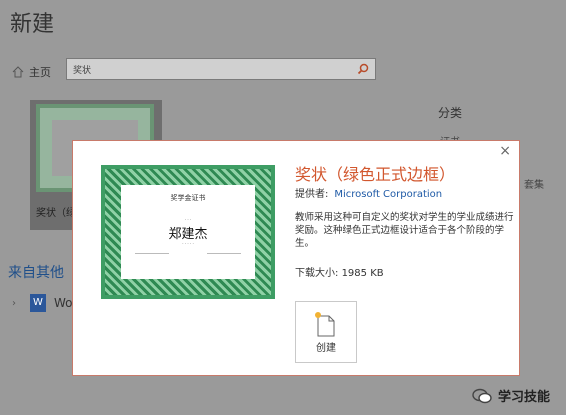 This screenshot has width=566, height=415. I want to click on certificate-border: 奖学金证书 · · · 郑建杰 · · · · ·, so click(188, 232).